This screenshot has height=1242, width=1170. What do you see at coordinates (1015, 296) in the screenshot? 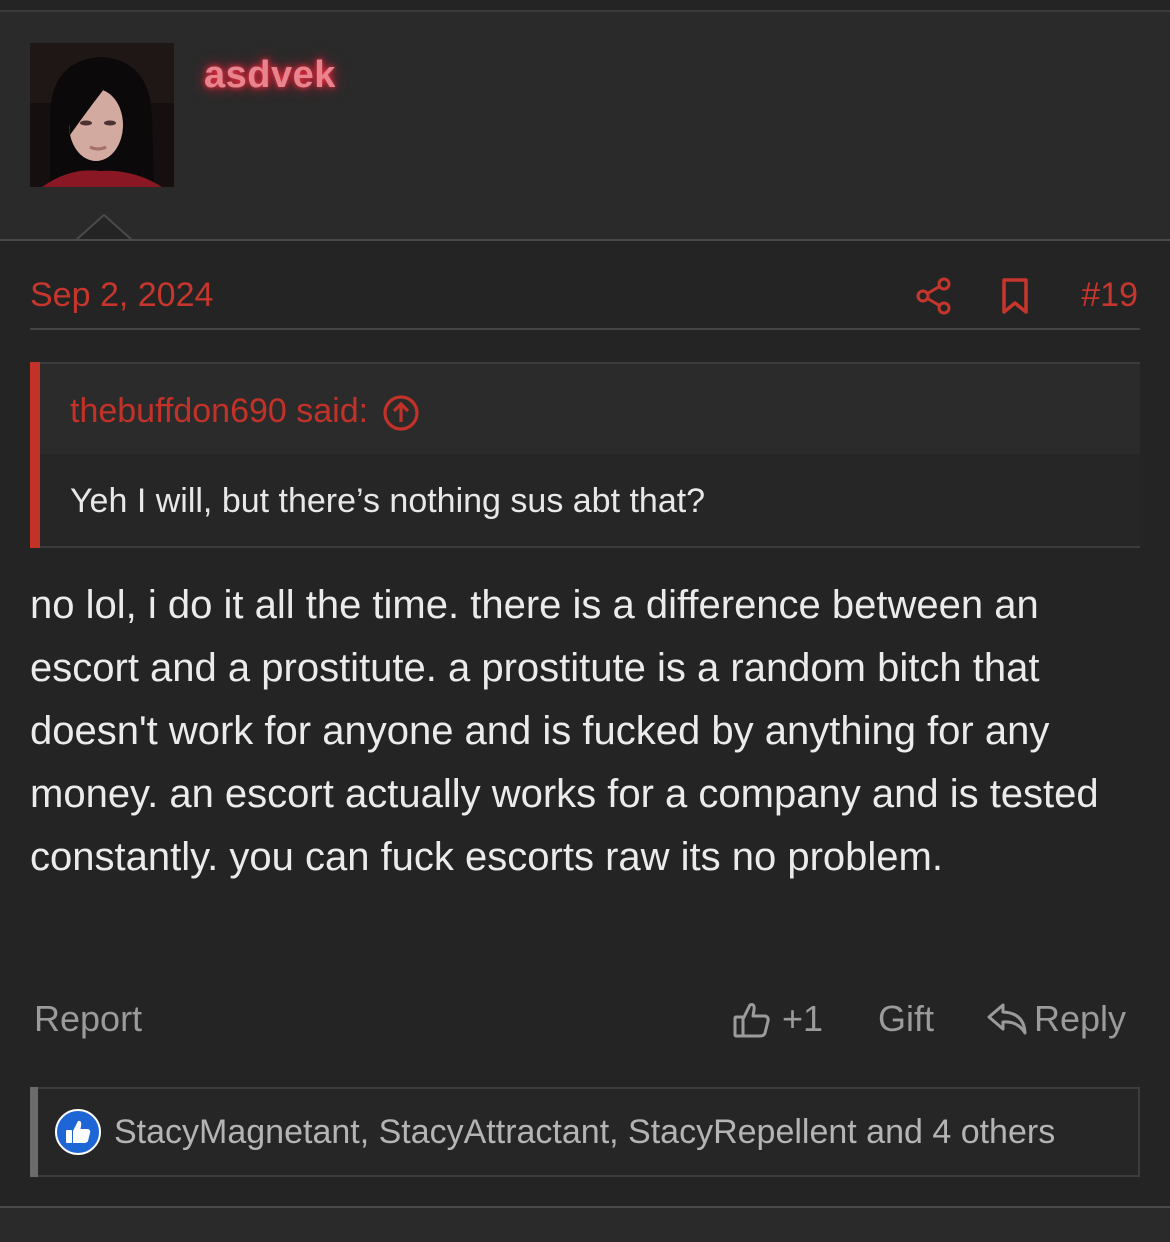
I see `bookmark-icon` at bounding box center [1015, 296].